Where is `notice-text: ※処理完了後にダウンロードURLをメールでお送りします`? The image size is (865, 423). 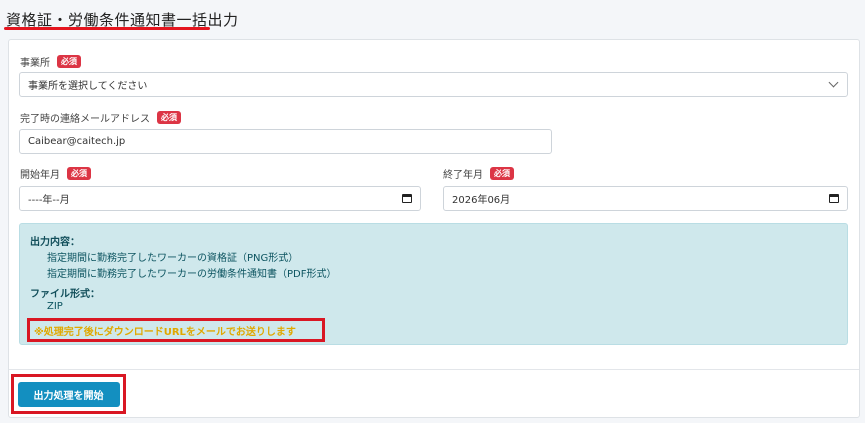
notice-text: ※処理完了後にダウンロードURLをメールでお送りします is located at coordinates (176, 330).